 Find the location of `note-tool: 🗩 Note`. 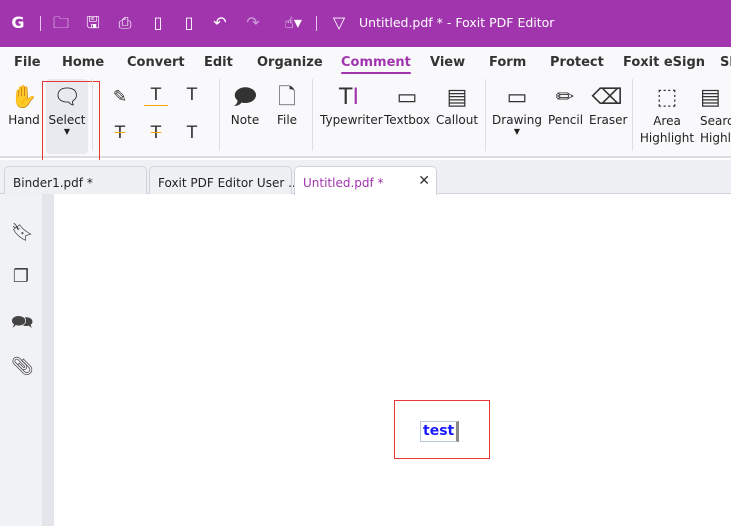

note-tool: 🗩 Note is located at coordinates (245, 105).